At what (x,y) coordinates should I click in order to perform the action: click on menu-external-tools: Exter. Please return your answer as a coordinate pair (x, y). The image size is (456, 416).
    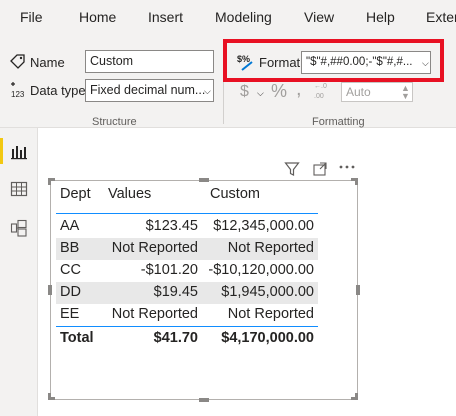
    Looking at the image, I should click on (441, 17).